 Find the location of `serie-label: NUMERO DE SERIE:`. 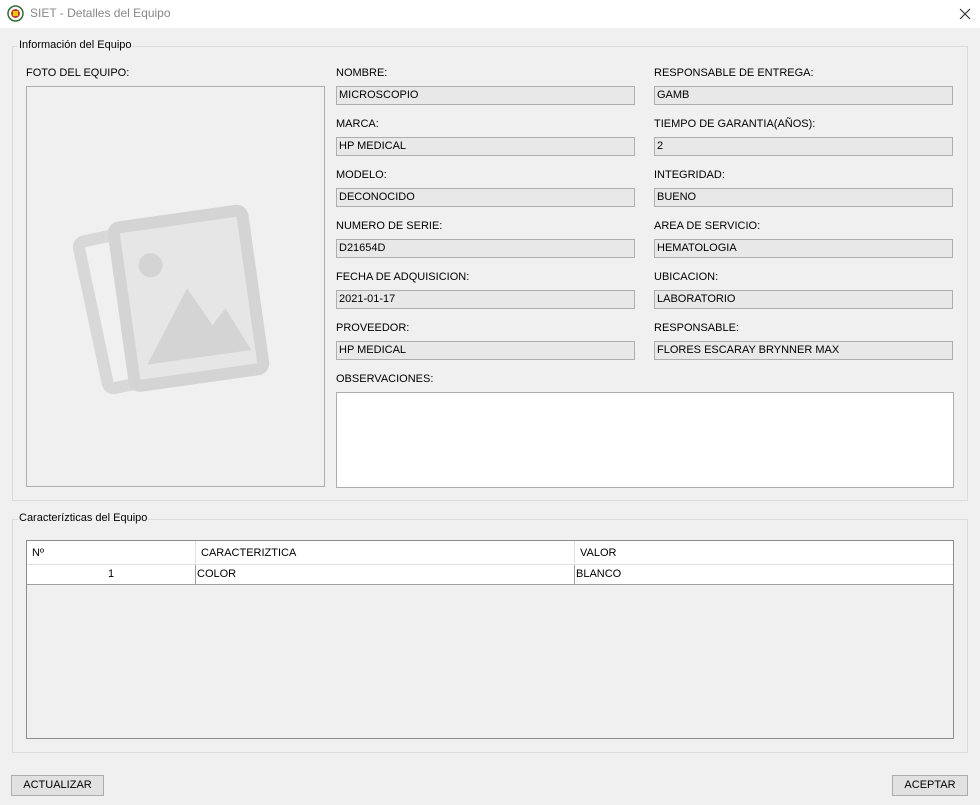

serie-label: NUMERO DE SERIE: is located at coordinates (389, 226).